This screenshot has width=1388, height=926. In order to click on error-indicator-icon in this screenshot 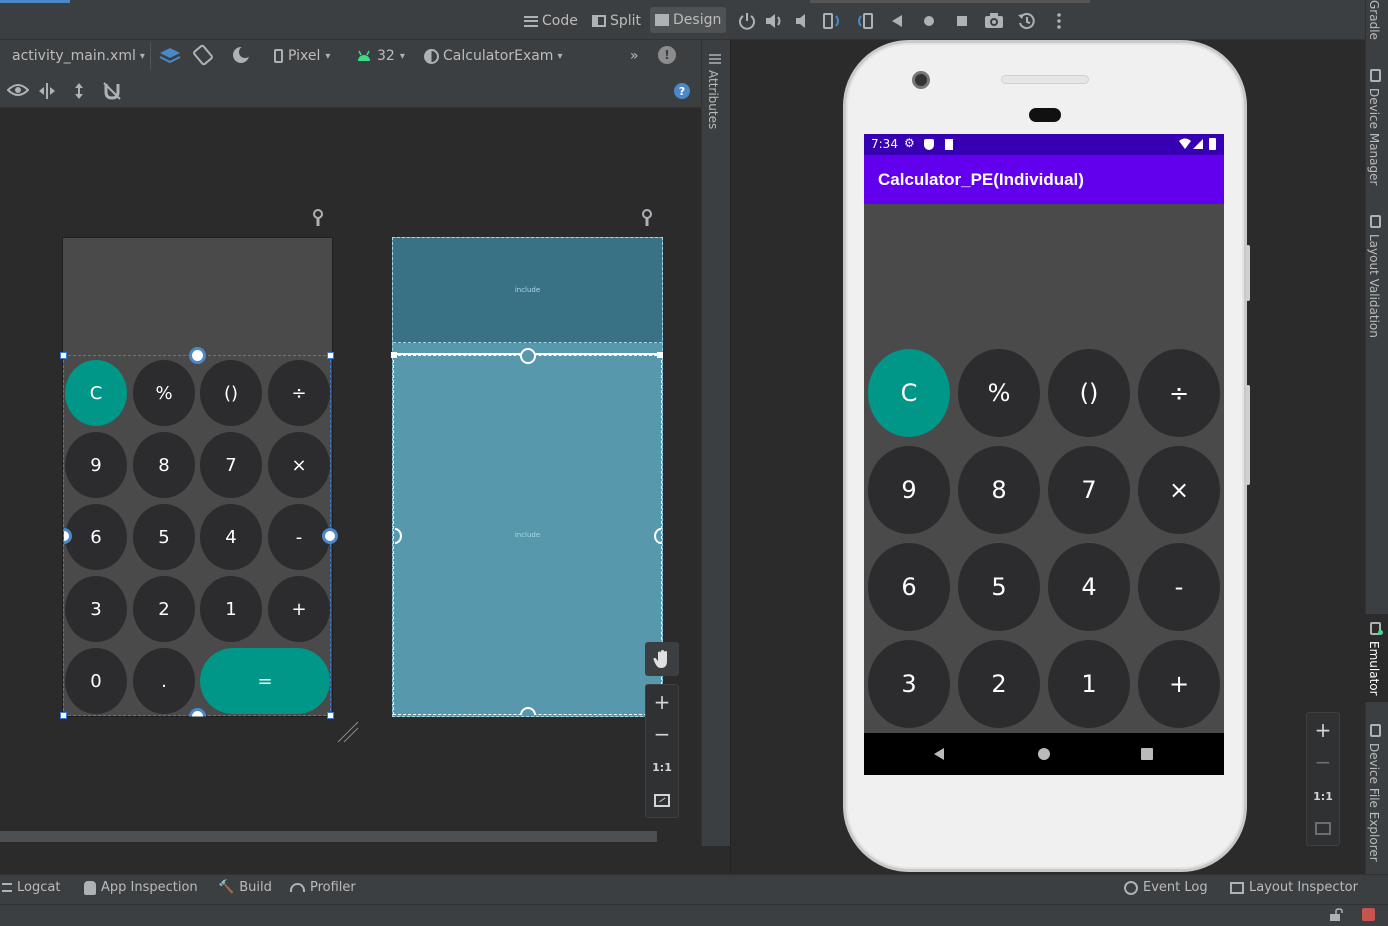, I will do `click(1368, 914)`.